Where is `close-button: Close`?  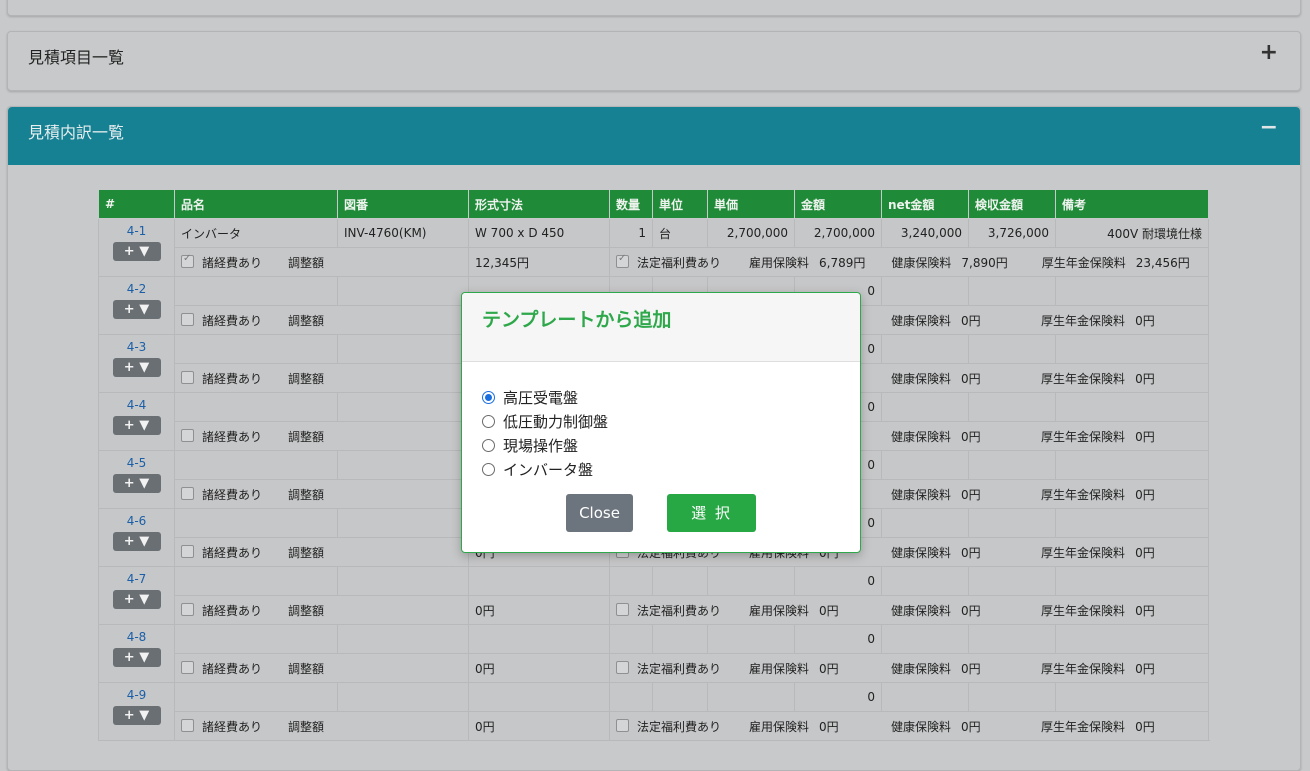 close-button: Close is located at coordinates (599, 513).